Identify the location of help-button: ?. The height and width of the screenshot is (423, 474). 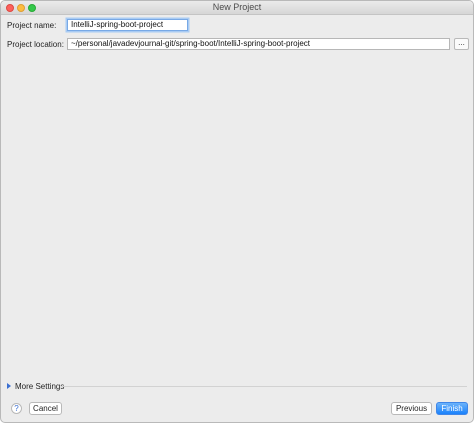
(16, 408).